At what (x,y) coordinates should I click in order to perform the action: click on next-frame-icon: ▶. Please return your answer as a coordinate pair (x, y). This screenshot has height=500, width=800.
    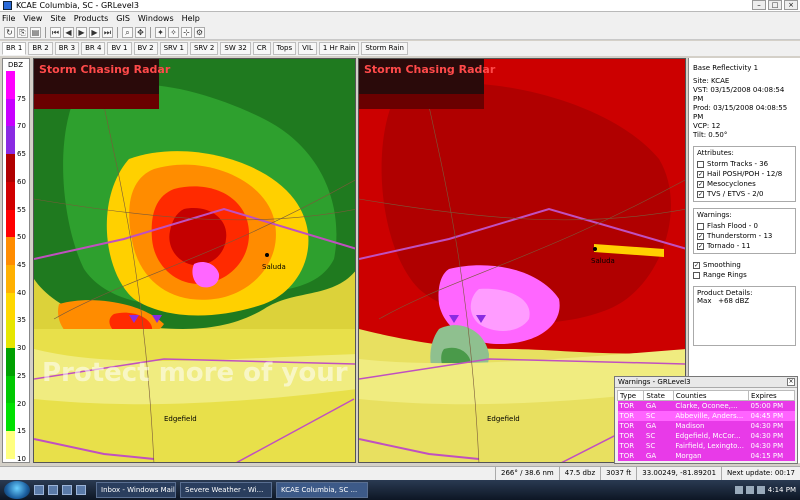
    Looking at the image, I should click on (94, 32).